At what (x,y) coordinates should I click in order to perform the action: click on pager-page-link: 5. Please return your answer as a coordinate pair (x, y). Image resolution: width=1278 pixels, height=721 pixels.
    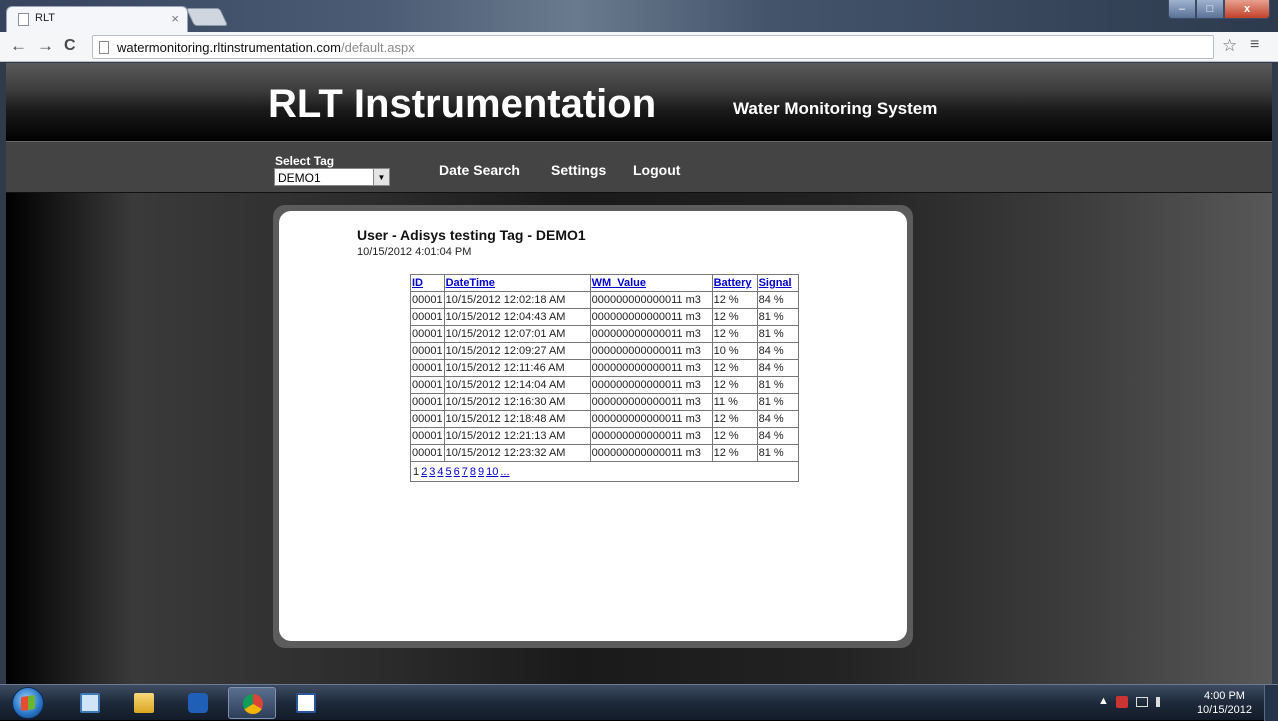
    Looking at the image, I should click on (449, 472).